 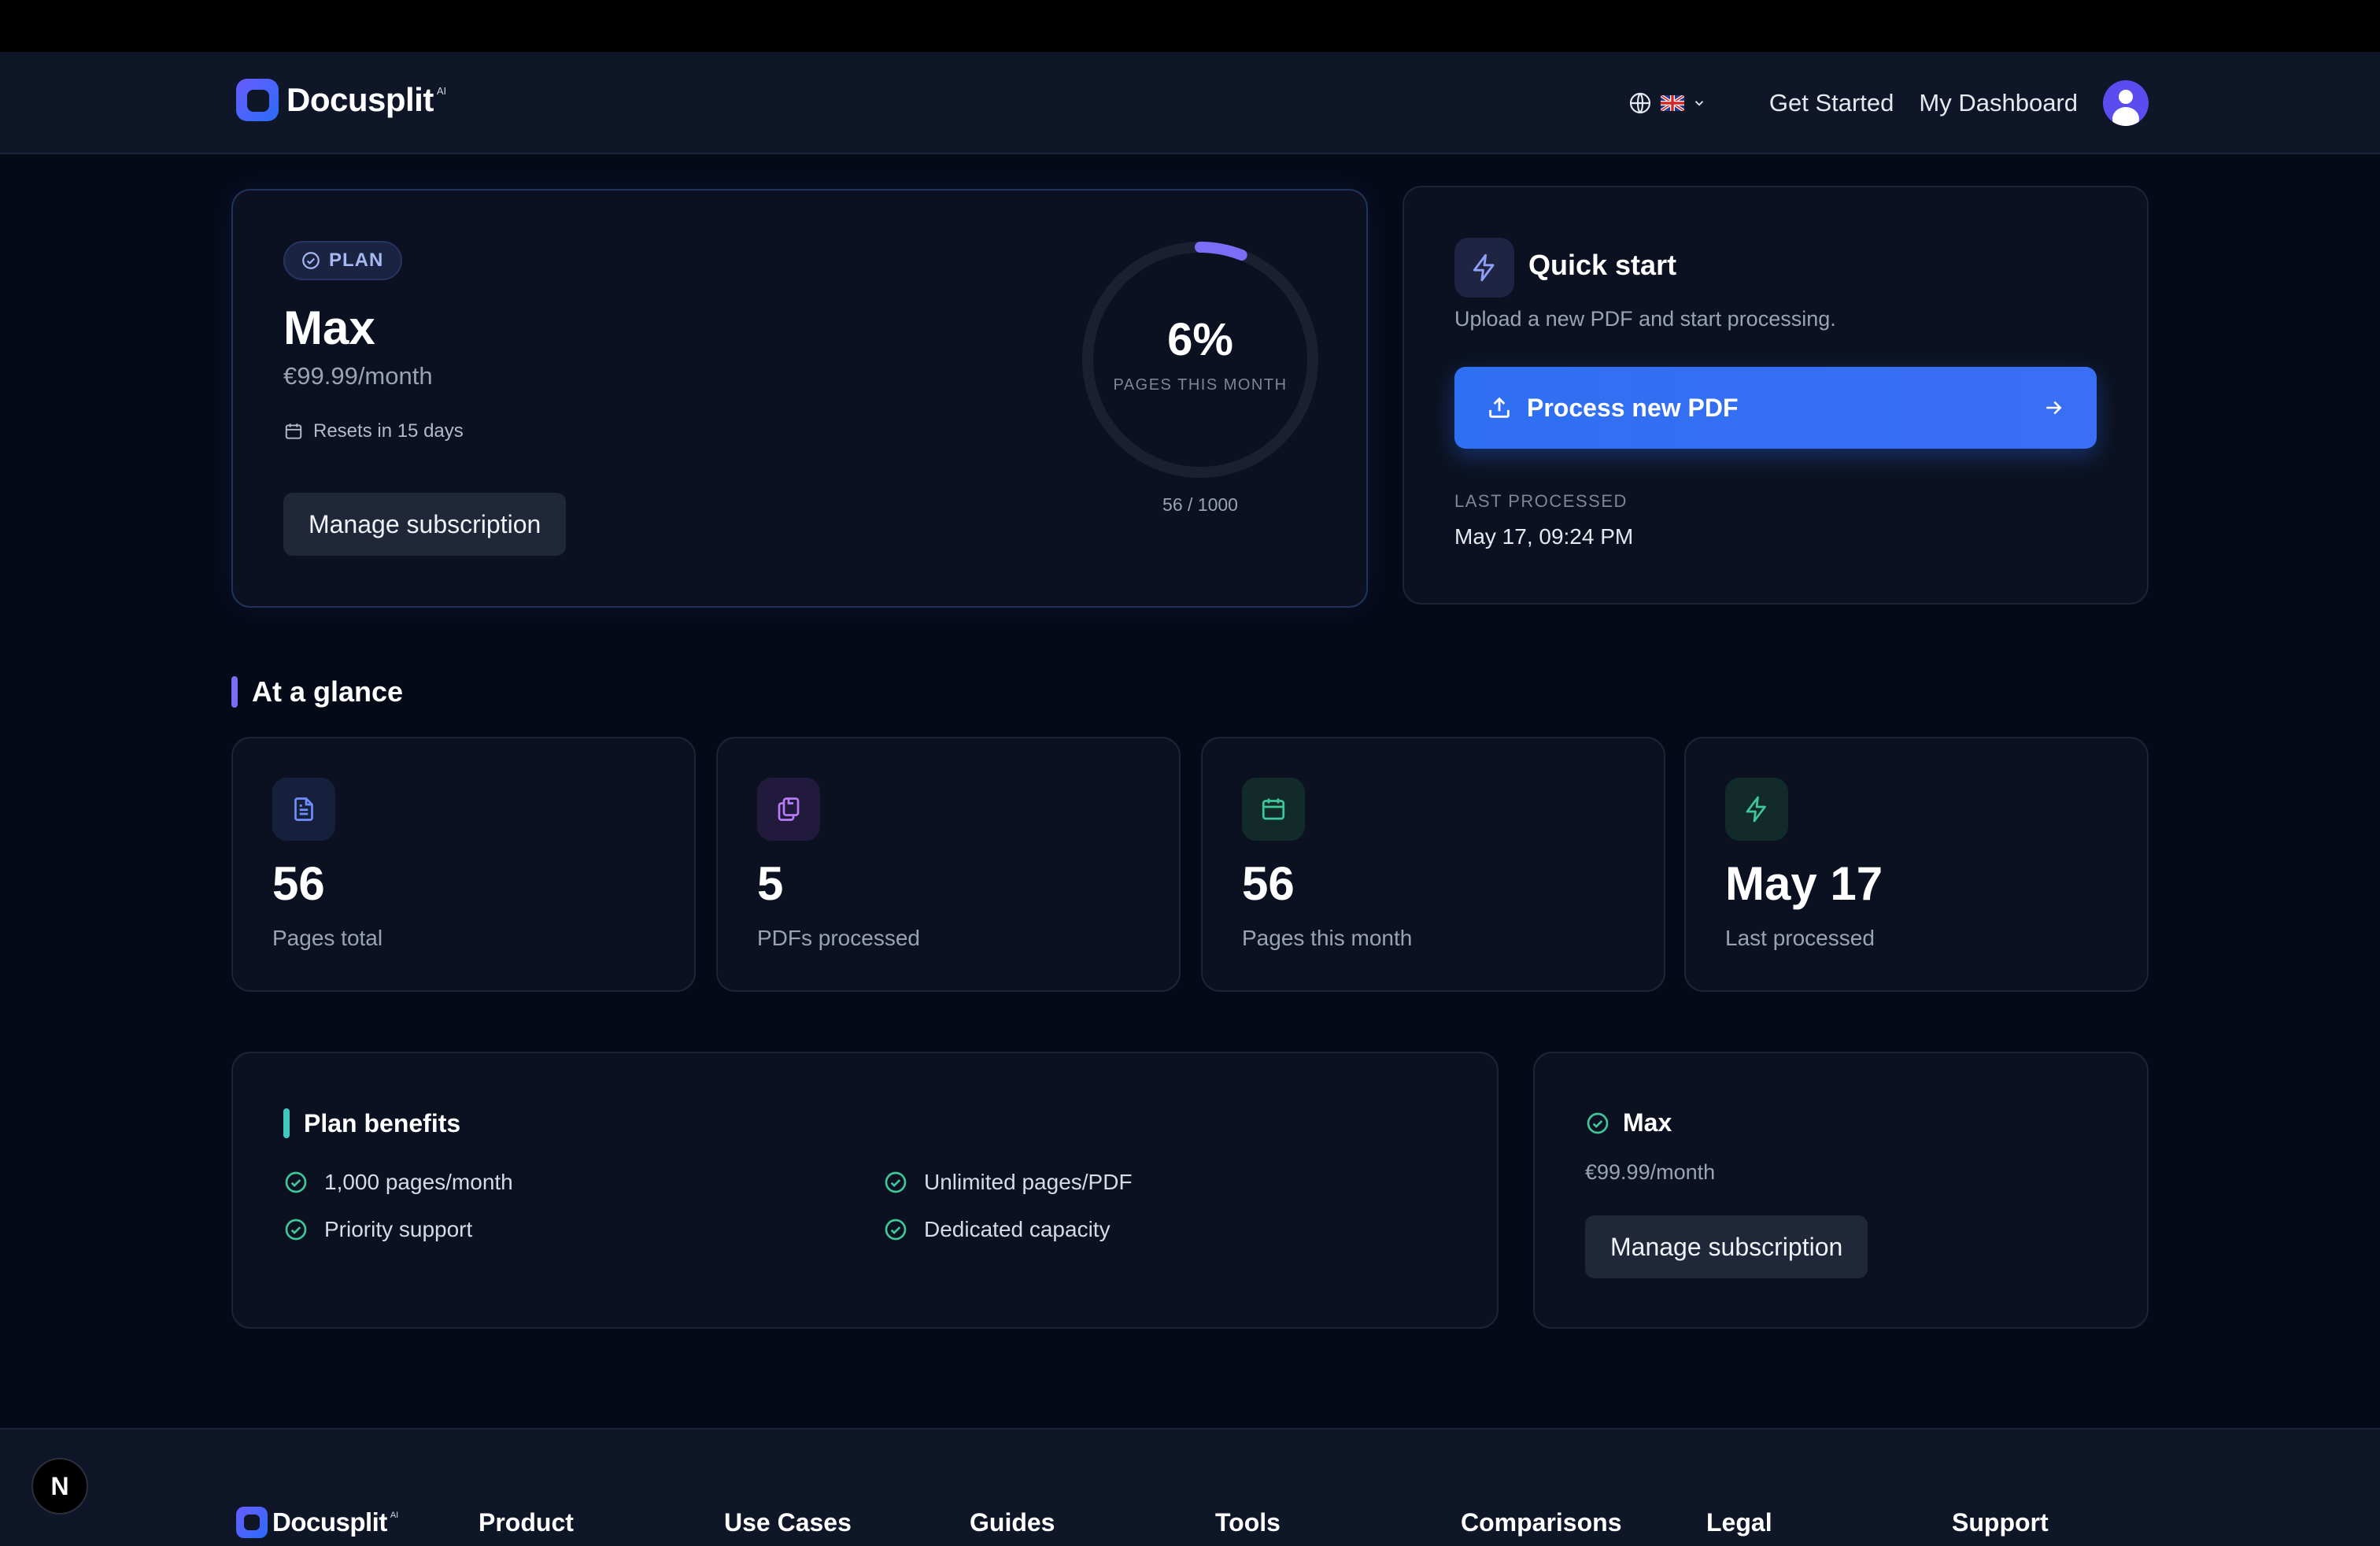 What do you see at coordinates (2125, 116) in the screenshot?
I see `avatar-body` at bounding box center [2125, 116].